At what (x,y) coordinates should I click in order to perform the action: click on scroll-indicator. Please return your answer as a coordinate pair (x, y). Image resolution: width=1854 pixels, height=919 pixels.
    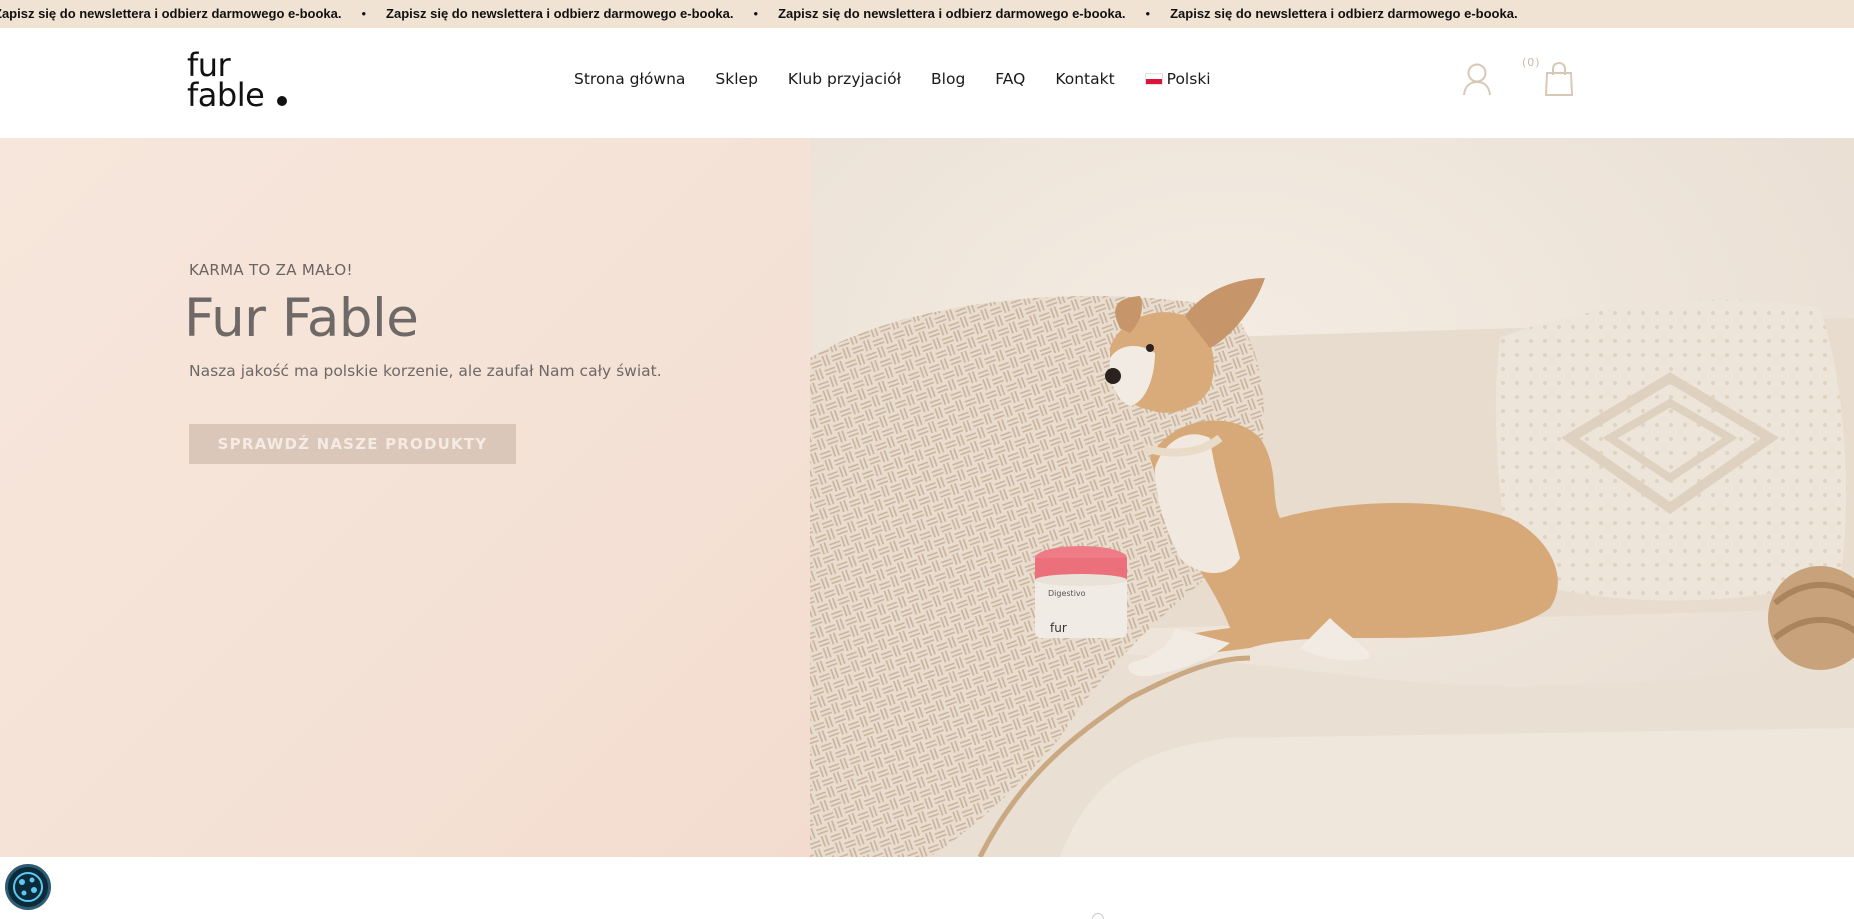
    Looking at the image, I should click on (1098, 916).